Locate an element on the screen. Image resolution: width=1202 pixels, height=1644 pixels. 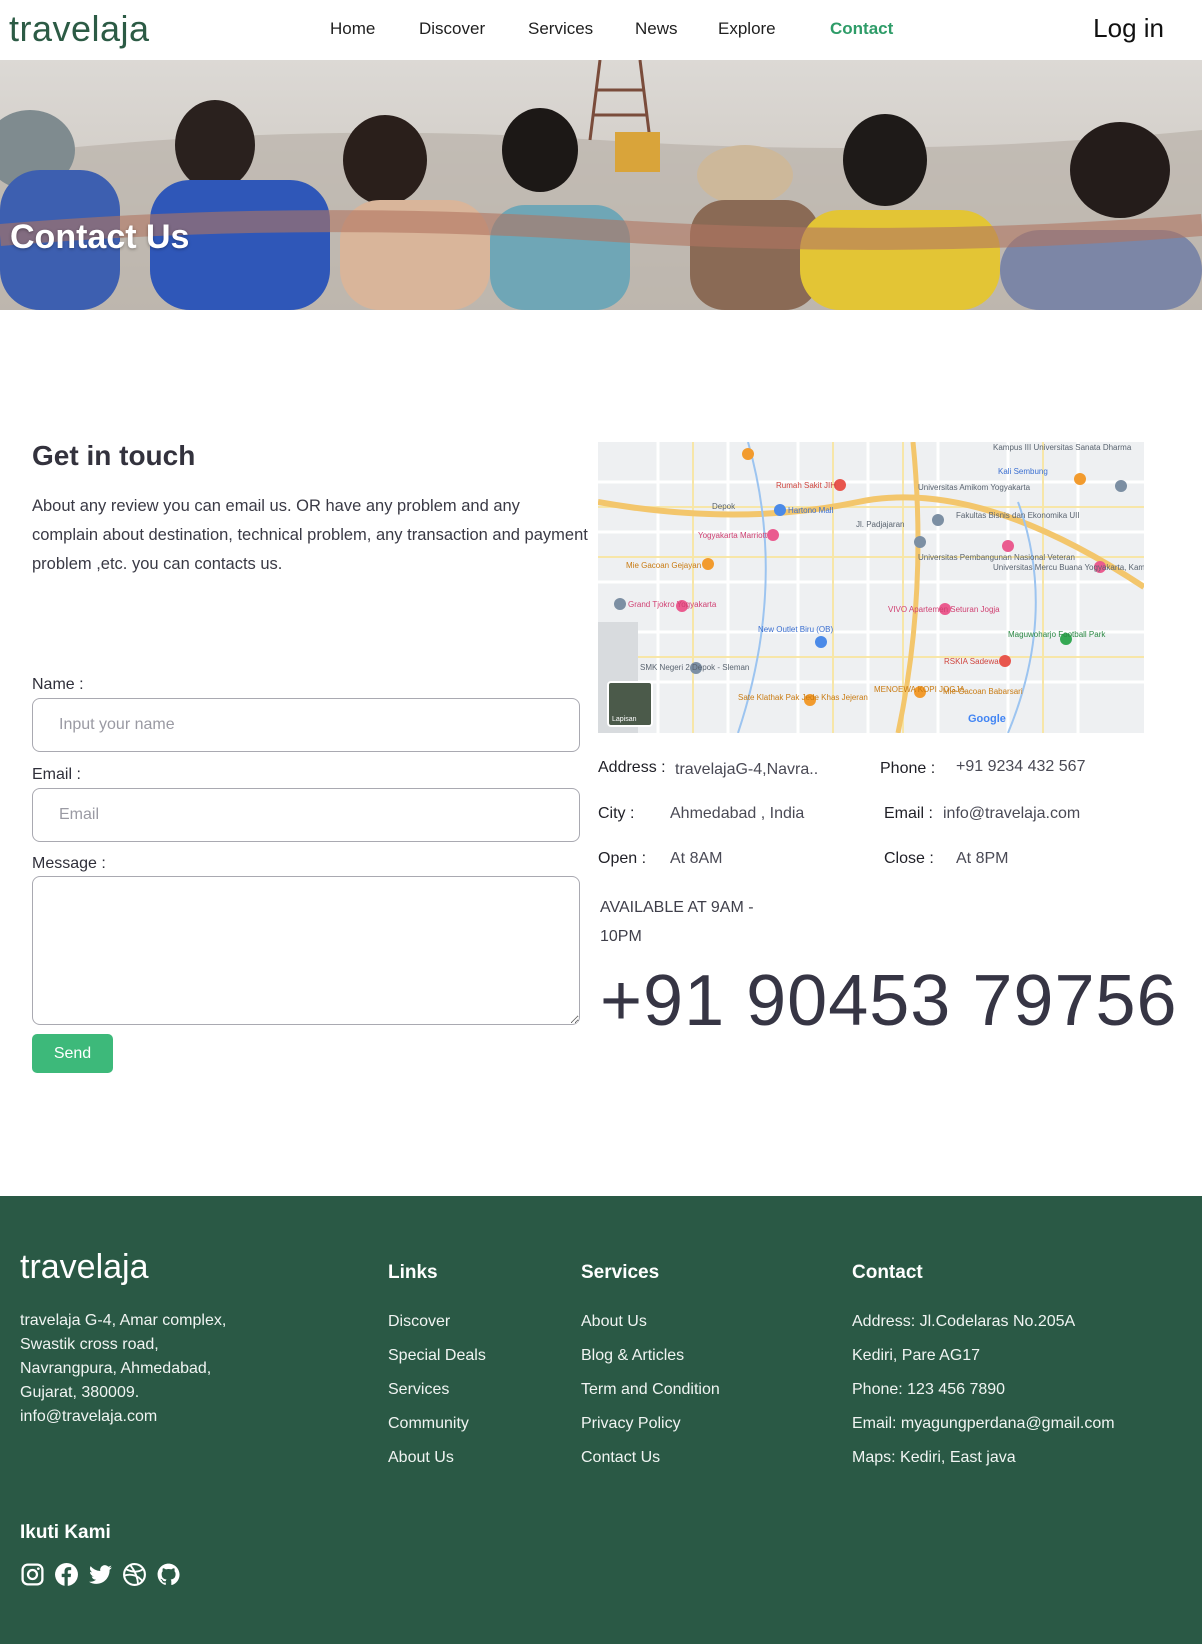
follow-title: Ikuti Kami is located at coordinates (65, 1532).